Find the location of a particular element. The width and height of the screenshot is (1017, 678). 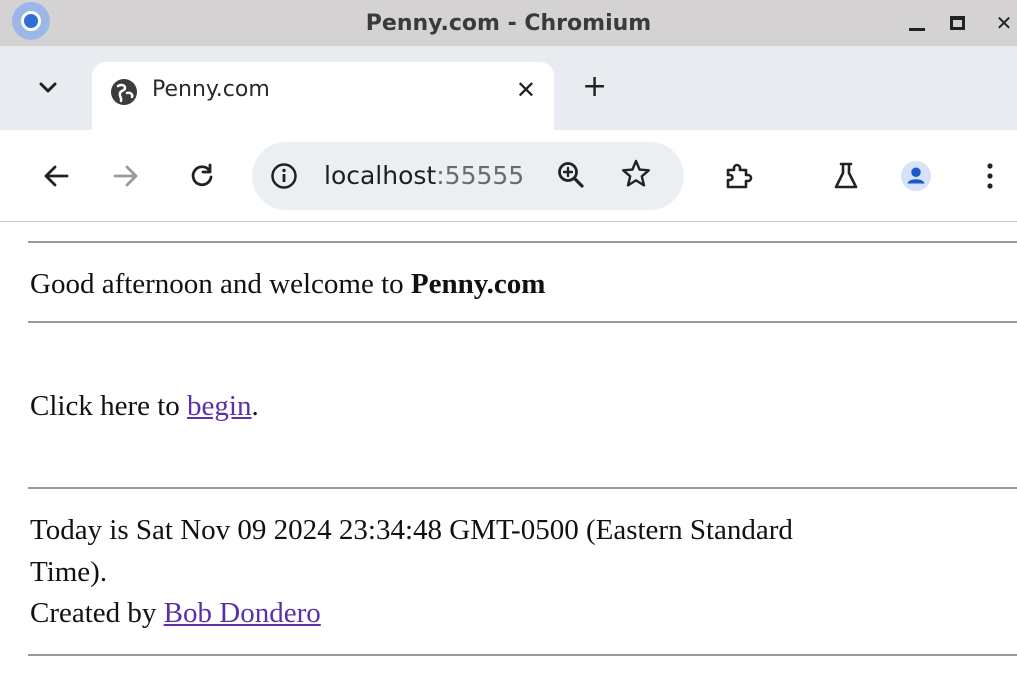

maximize-icon is located at coordinates (957, 23).